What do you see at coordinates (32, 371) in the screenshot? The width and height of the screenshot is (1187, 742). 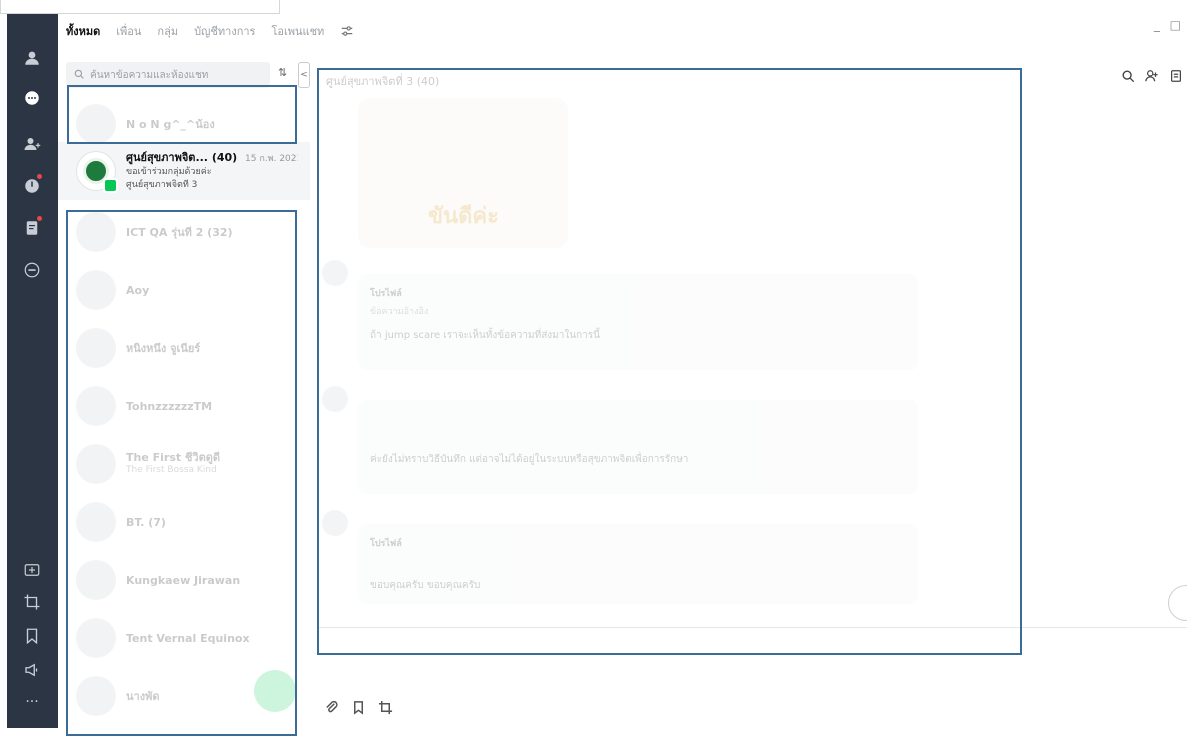 I see `left-nav-rail: ···` at bounding box center [32, 371].